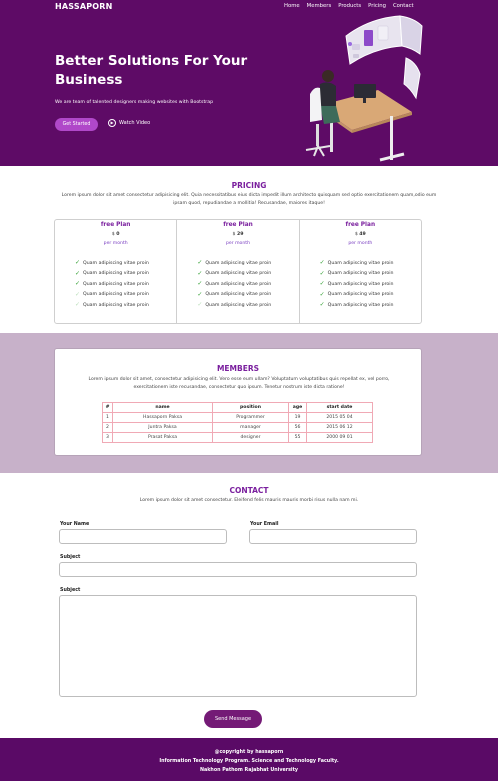 The height and width of the screenshot is (781, 498). What do you see at coordinates (238, 646) in the screenshot?
I see `message-field` at bounding box center [238, 646].